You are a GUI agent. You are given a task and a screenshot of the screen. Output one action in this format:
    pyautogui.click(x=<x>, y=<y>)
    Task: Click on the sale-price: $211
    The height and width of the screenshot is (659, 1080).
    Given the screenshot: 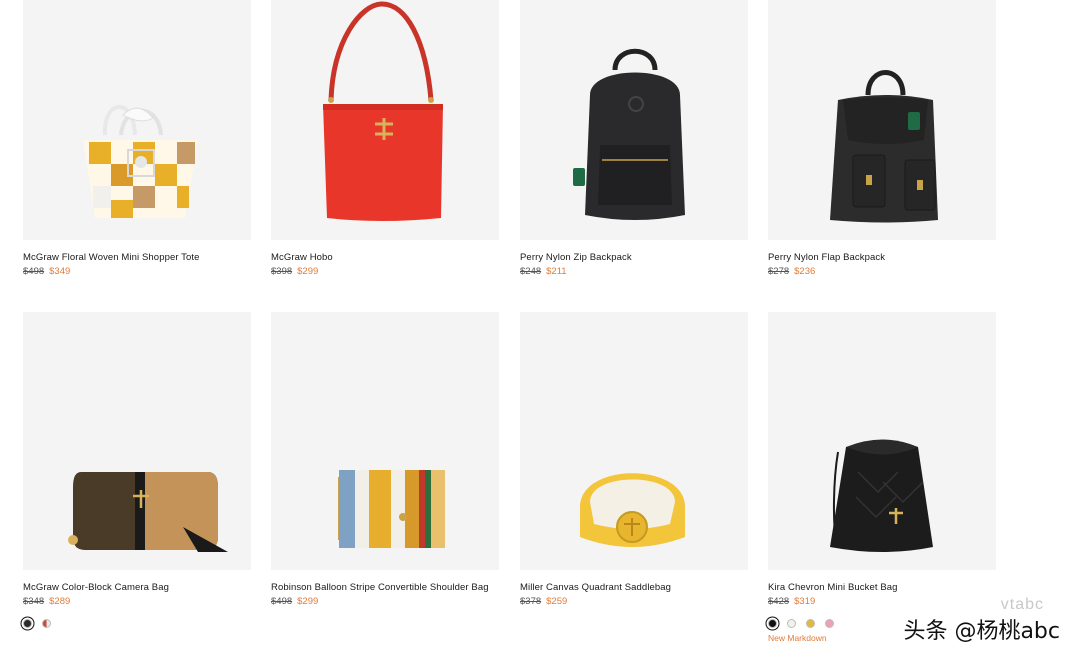 What is the action you would take?
    pyautogui.click(x=556, y=271)
    